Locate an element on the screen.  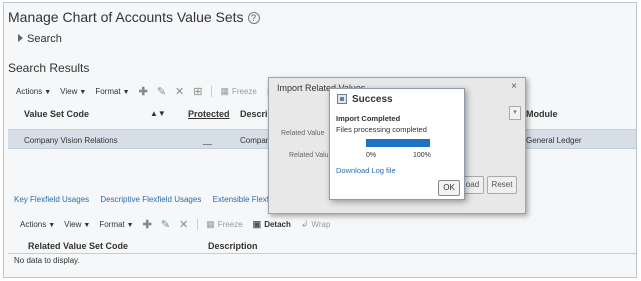
page-title: Manage Chart of Accounts Value Sets? is located at coordinates (134, 17).